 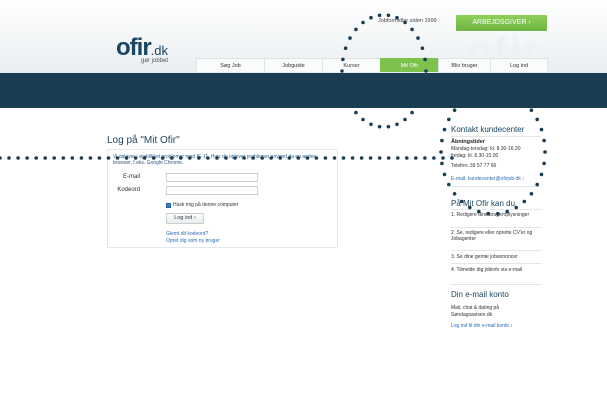 What do you see at coordinates (155, 61) in the screenshot?
I see `logo-tagline: gør jobbet` at bounding box center [155, 61].